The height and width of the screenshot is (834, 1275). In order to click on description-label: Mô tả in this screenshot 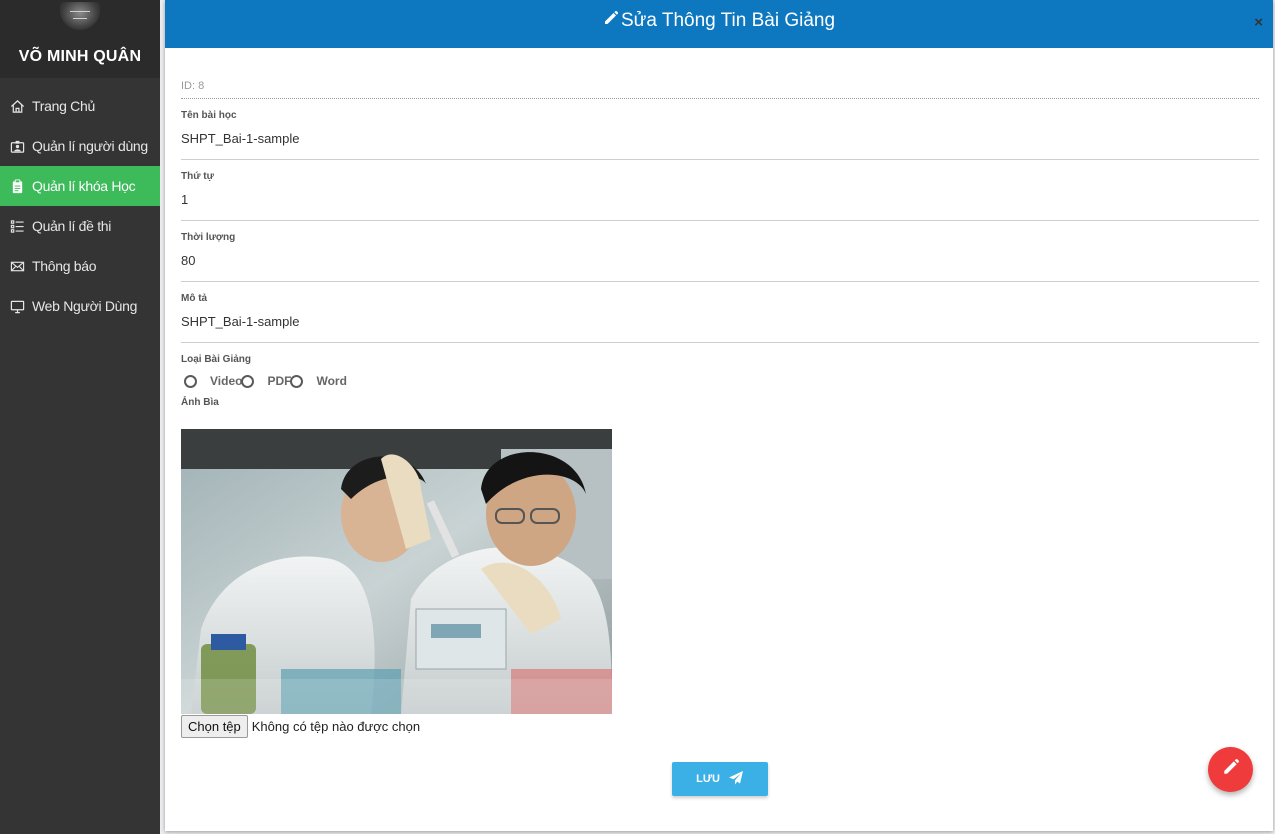, I will do `click(194, 298)`.